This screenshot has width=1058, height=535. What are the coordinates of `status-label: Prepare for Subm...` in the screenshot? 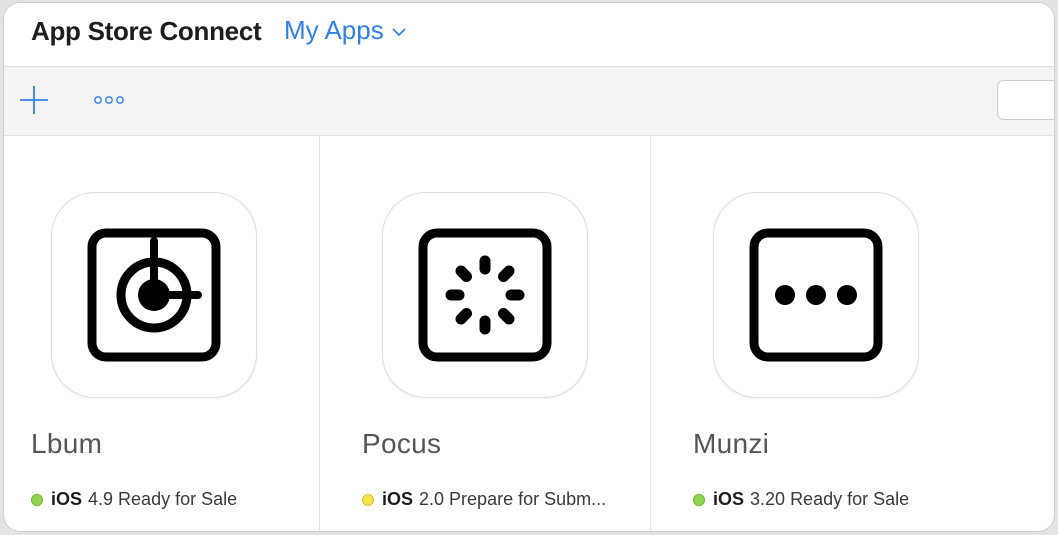 It's located at (528, 499).